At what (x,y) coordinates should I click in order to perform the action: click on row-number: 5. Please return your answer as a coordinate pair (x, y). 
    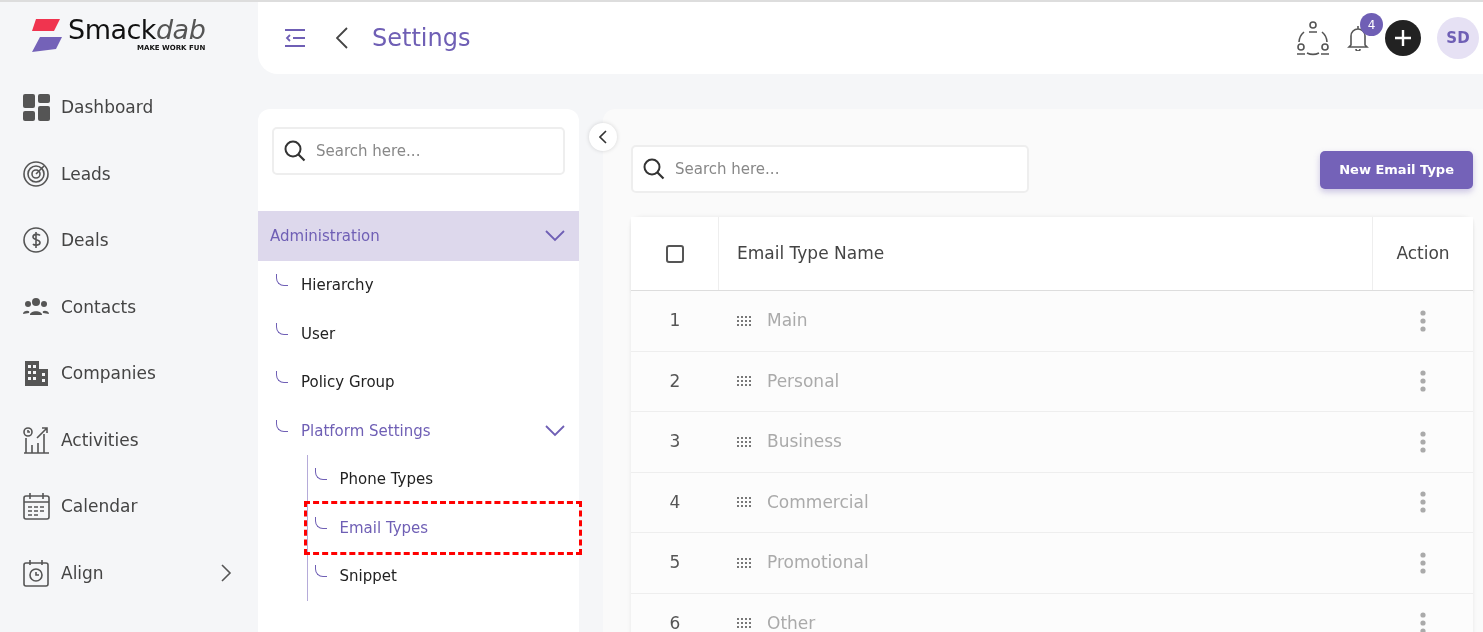
    Looking at the image, I should click on (675, 562).